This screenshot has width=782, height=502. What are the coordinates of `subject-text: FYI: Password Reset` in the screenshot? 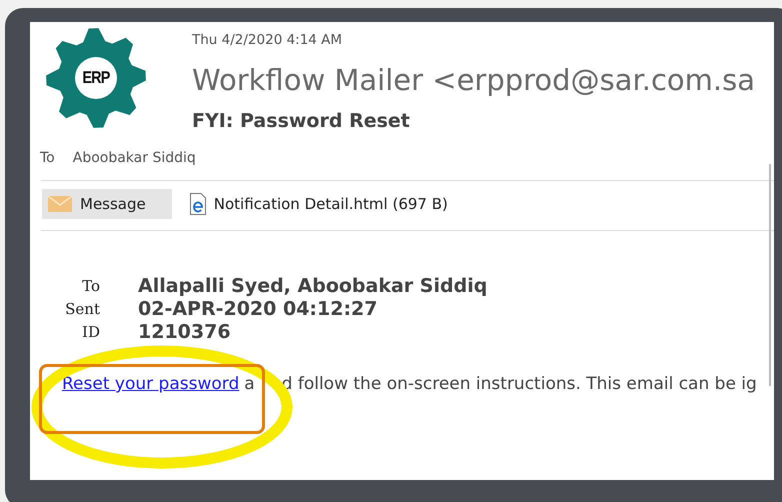 It's located at (301, 121).